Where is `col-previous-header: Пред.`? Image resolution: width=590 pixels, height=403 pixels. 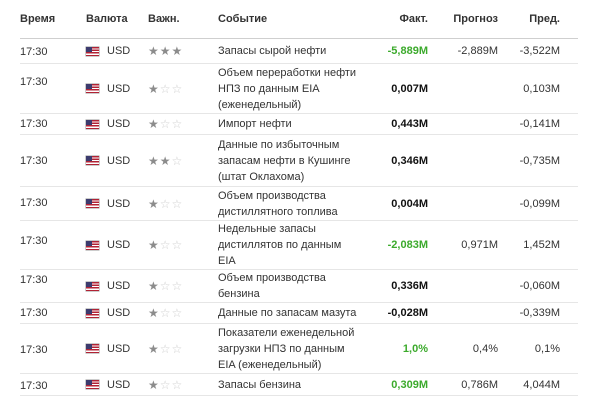 col-previous-header: Пред. is located at coordinates (538, 19).